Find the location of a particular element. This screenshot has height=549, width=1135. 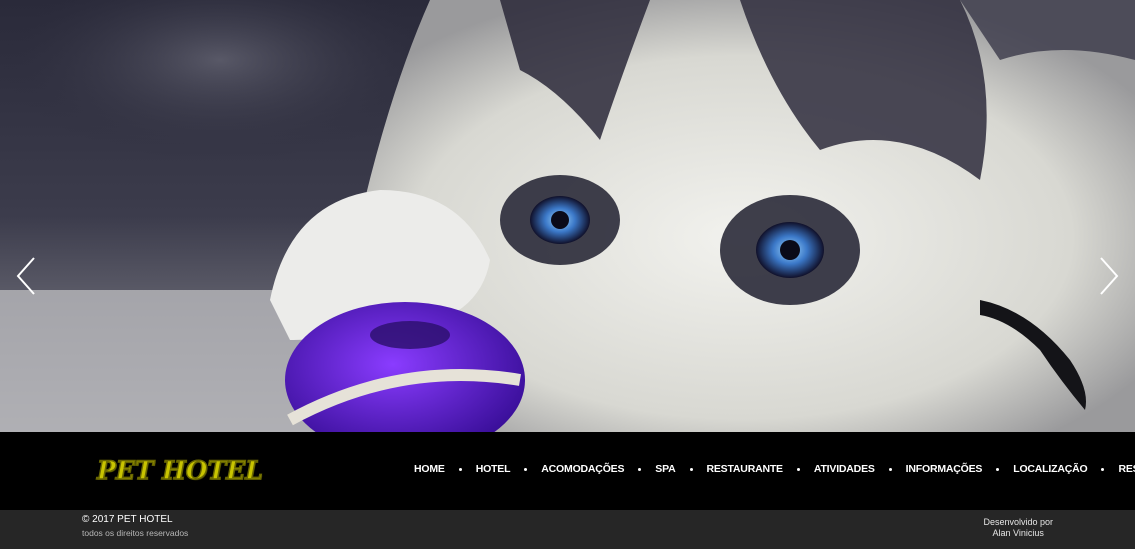

chevron-right-icon is located at coordinates (1109, 276).